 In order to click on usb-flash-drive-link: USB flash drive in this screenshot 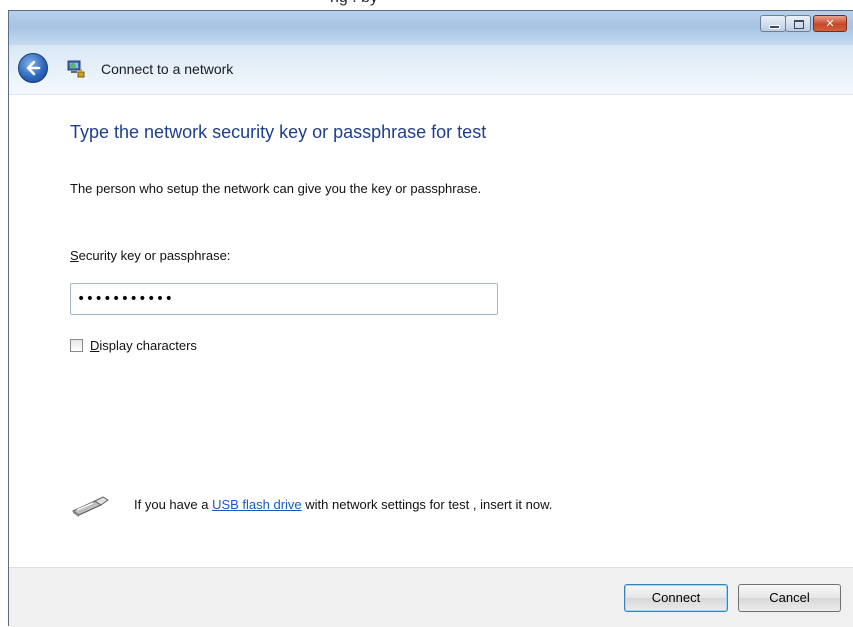, I will do `click(257, 504)`.